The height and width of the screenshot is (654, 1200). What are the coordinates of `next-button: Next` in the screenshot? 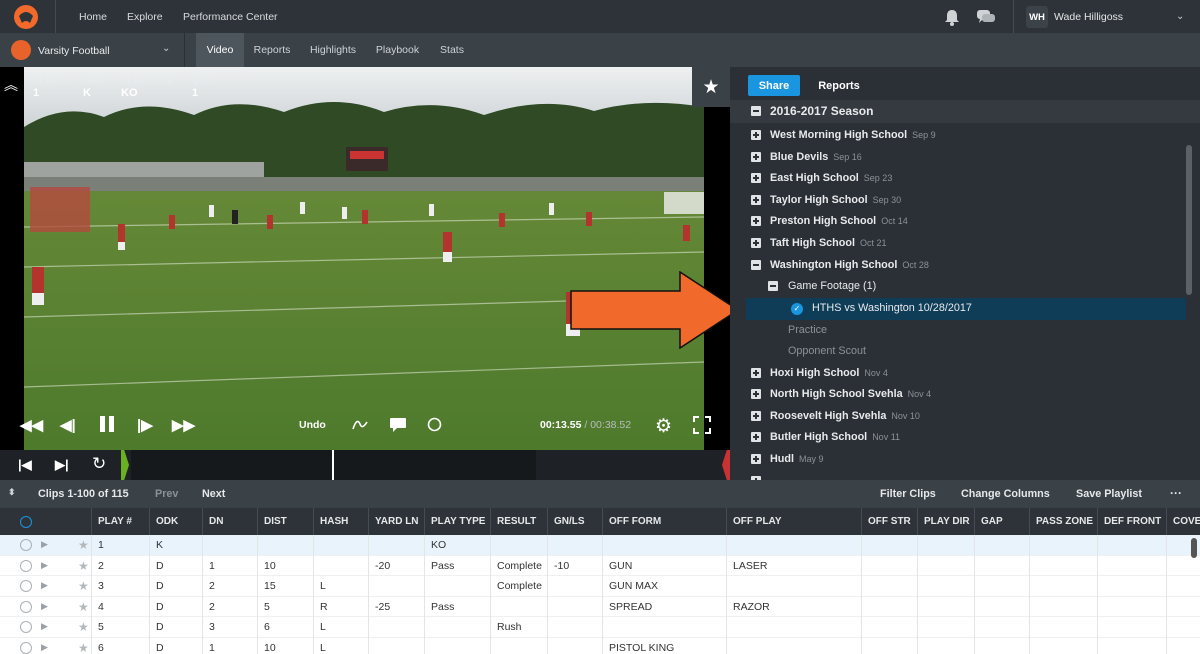 It's located at (213, 494).